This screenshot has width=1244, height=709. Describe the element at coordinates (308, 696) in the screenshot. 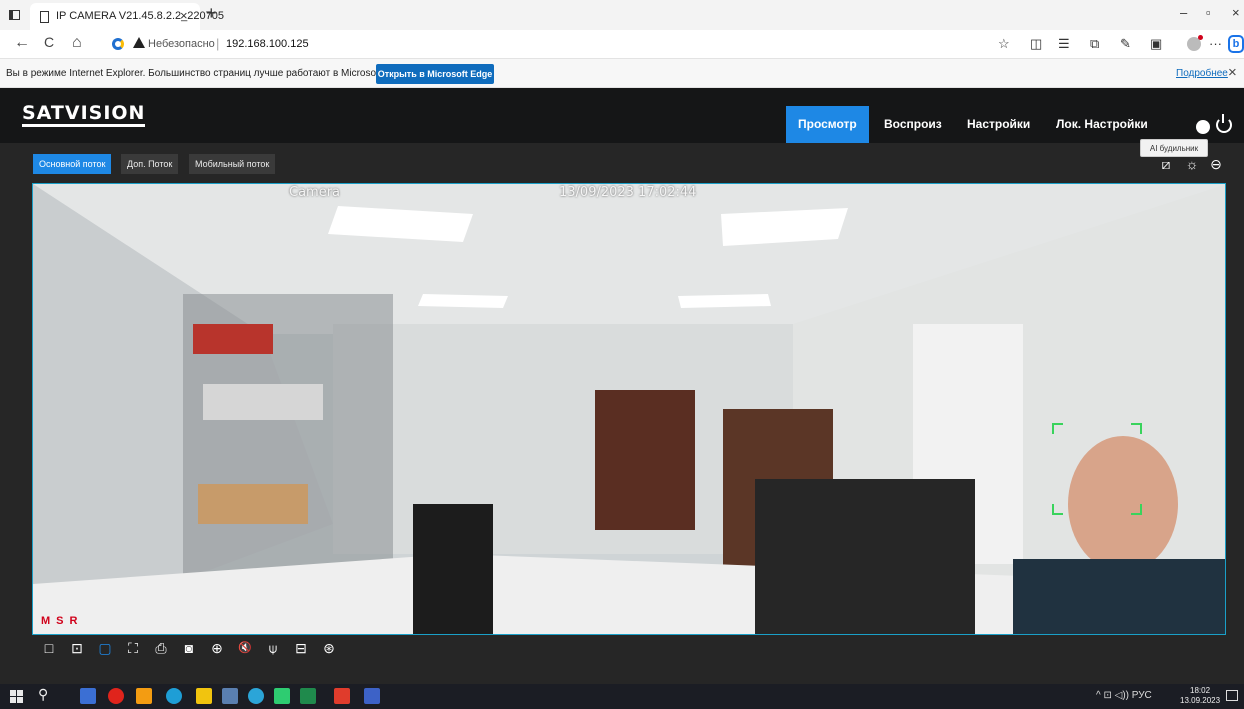

I see `app-excel-icon` at that location.